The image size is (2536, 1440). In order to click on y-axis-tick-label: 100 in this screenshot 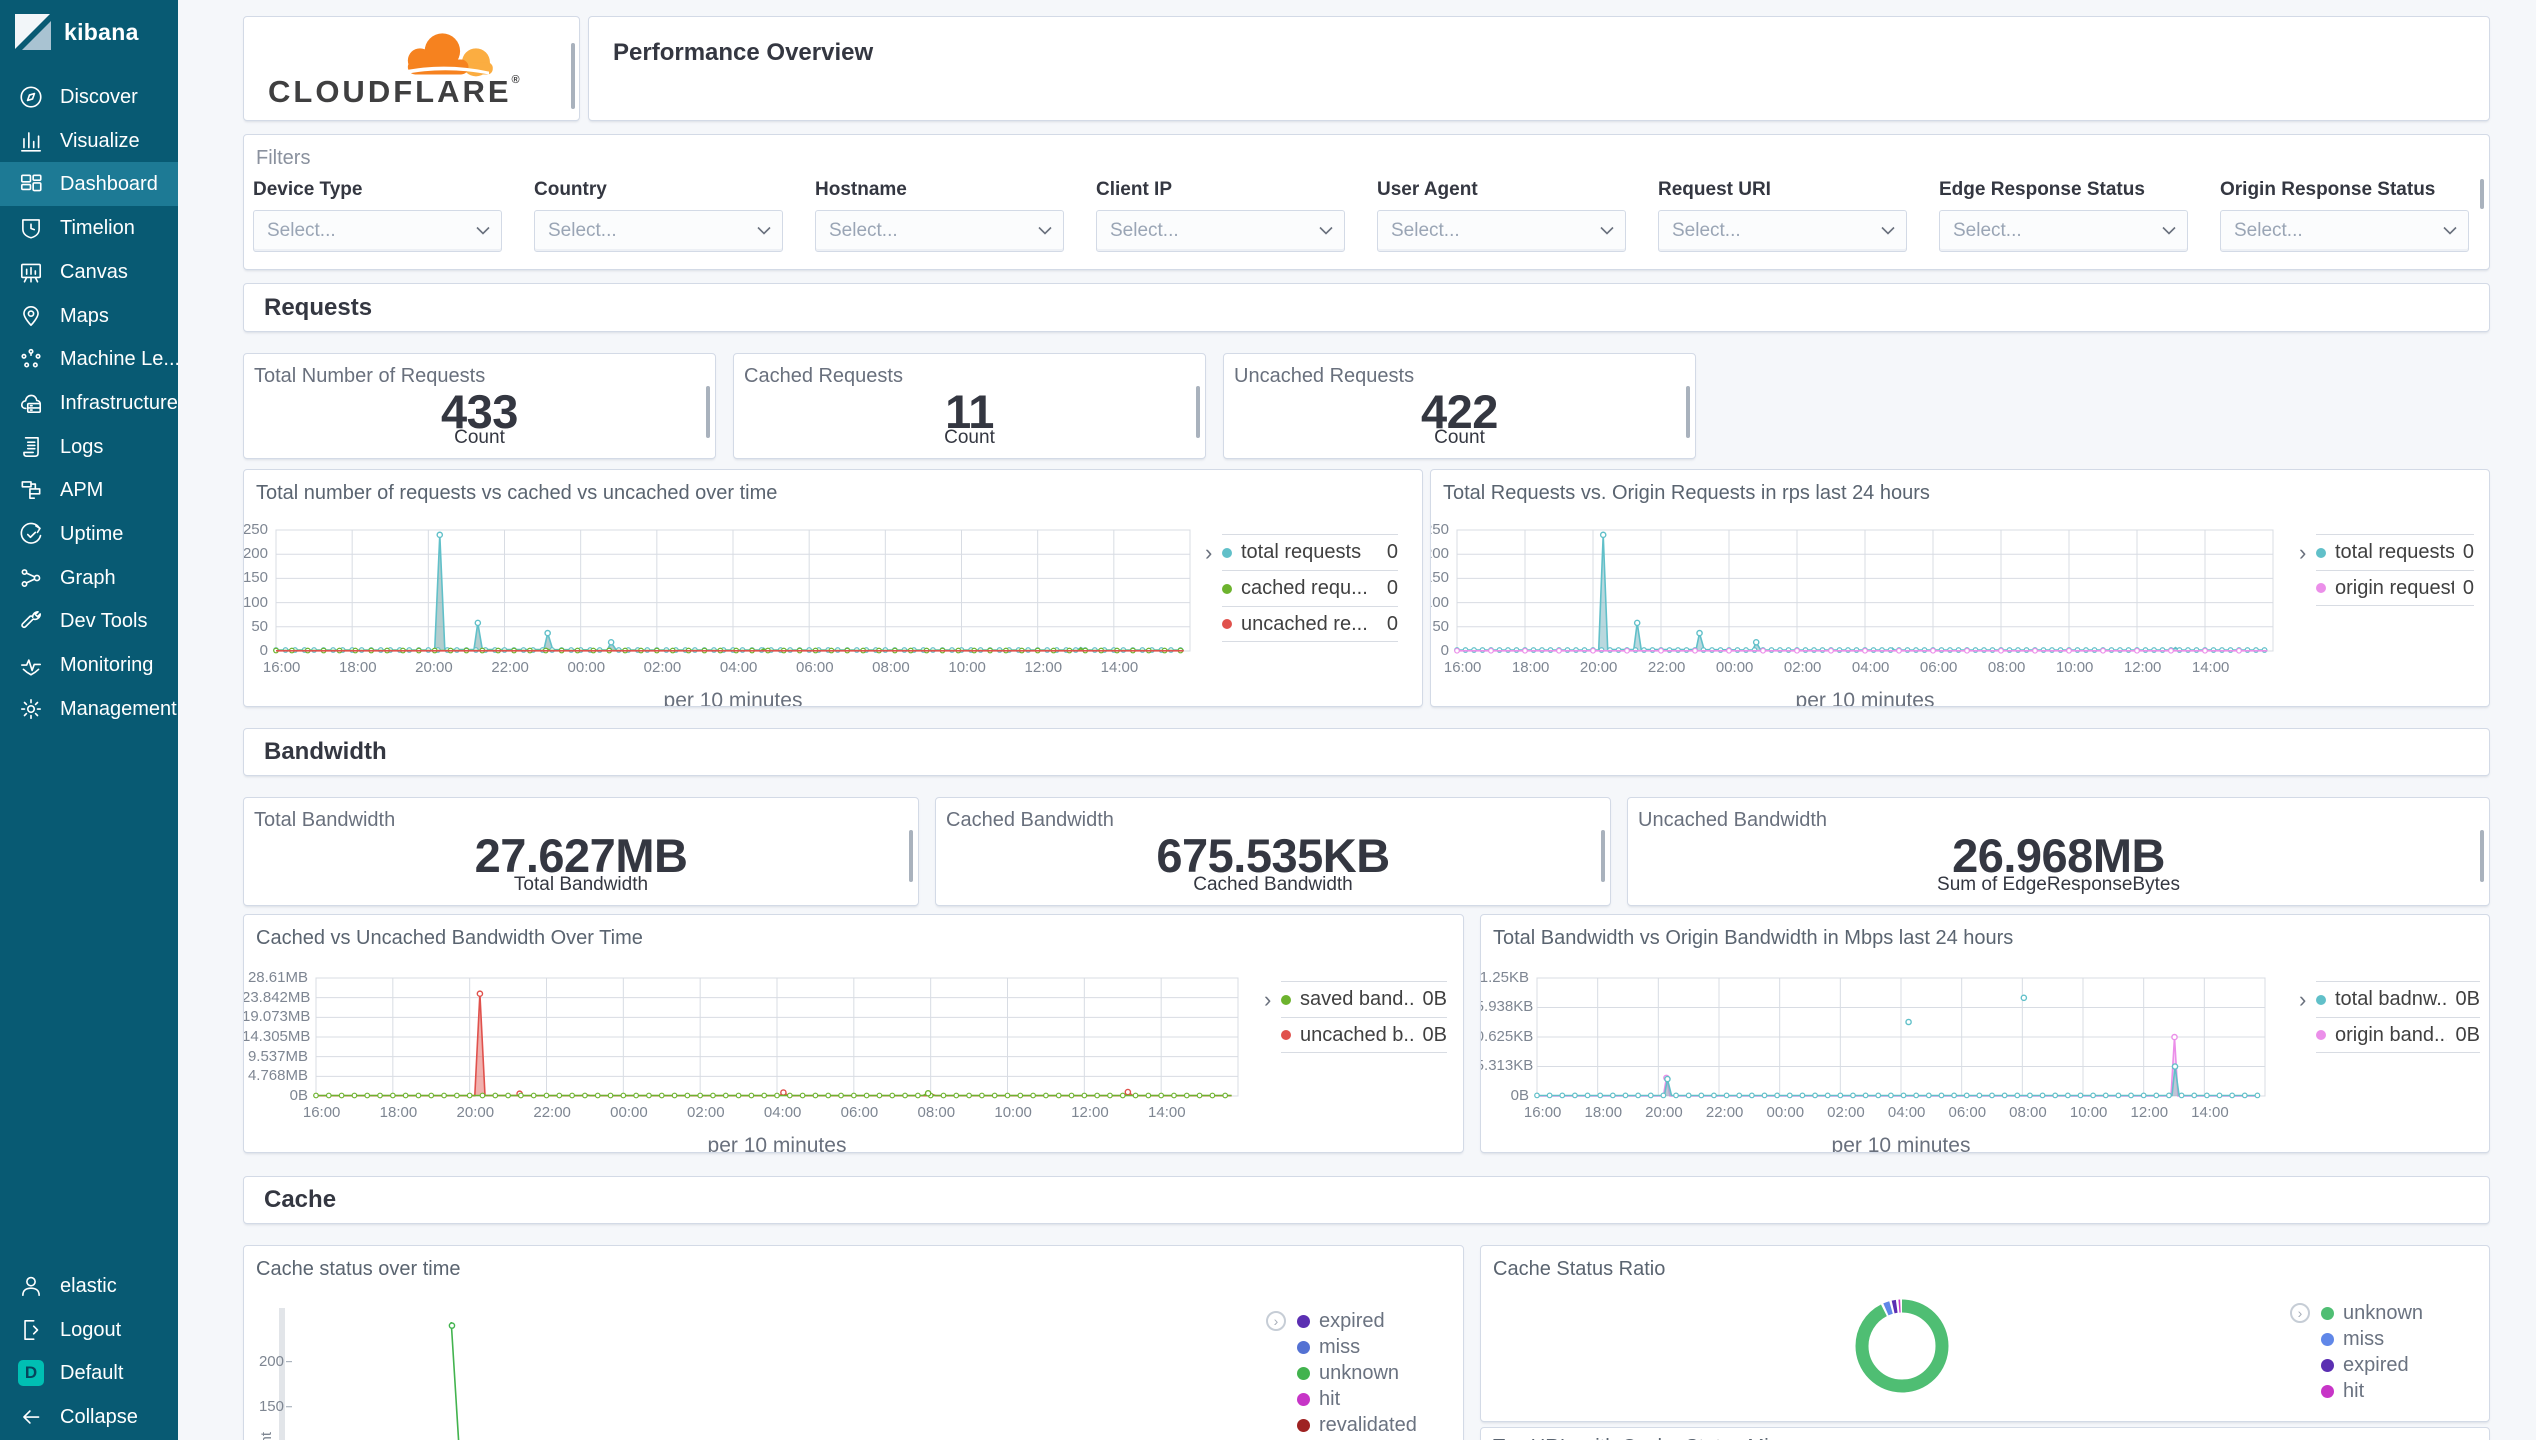, I will do `click(1440, 602)`.